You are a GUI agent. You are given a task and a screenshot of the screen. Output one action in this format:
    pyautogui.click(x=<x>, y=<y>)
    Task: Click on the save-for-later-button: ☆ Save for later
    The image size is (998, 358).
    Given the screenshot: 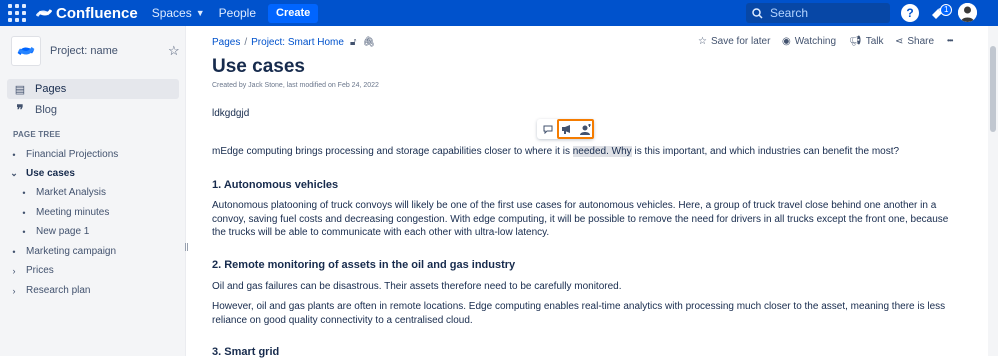 What is the action you would take?
    pyautogui.click(x=734, y=41)
    